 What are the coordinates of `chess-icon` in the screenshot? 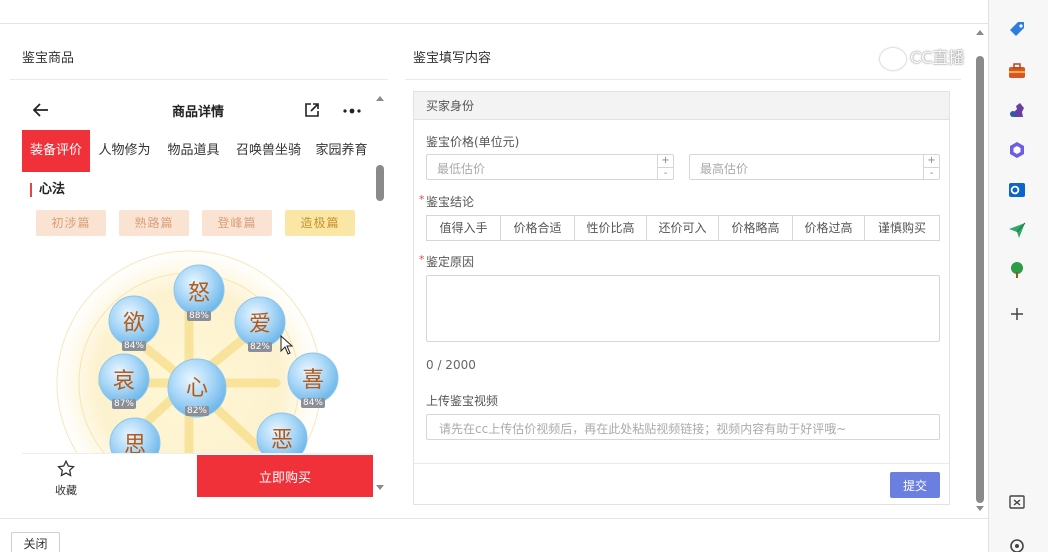 It's located at (1017, 110).